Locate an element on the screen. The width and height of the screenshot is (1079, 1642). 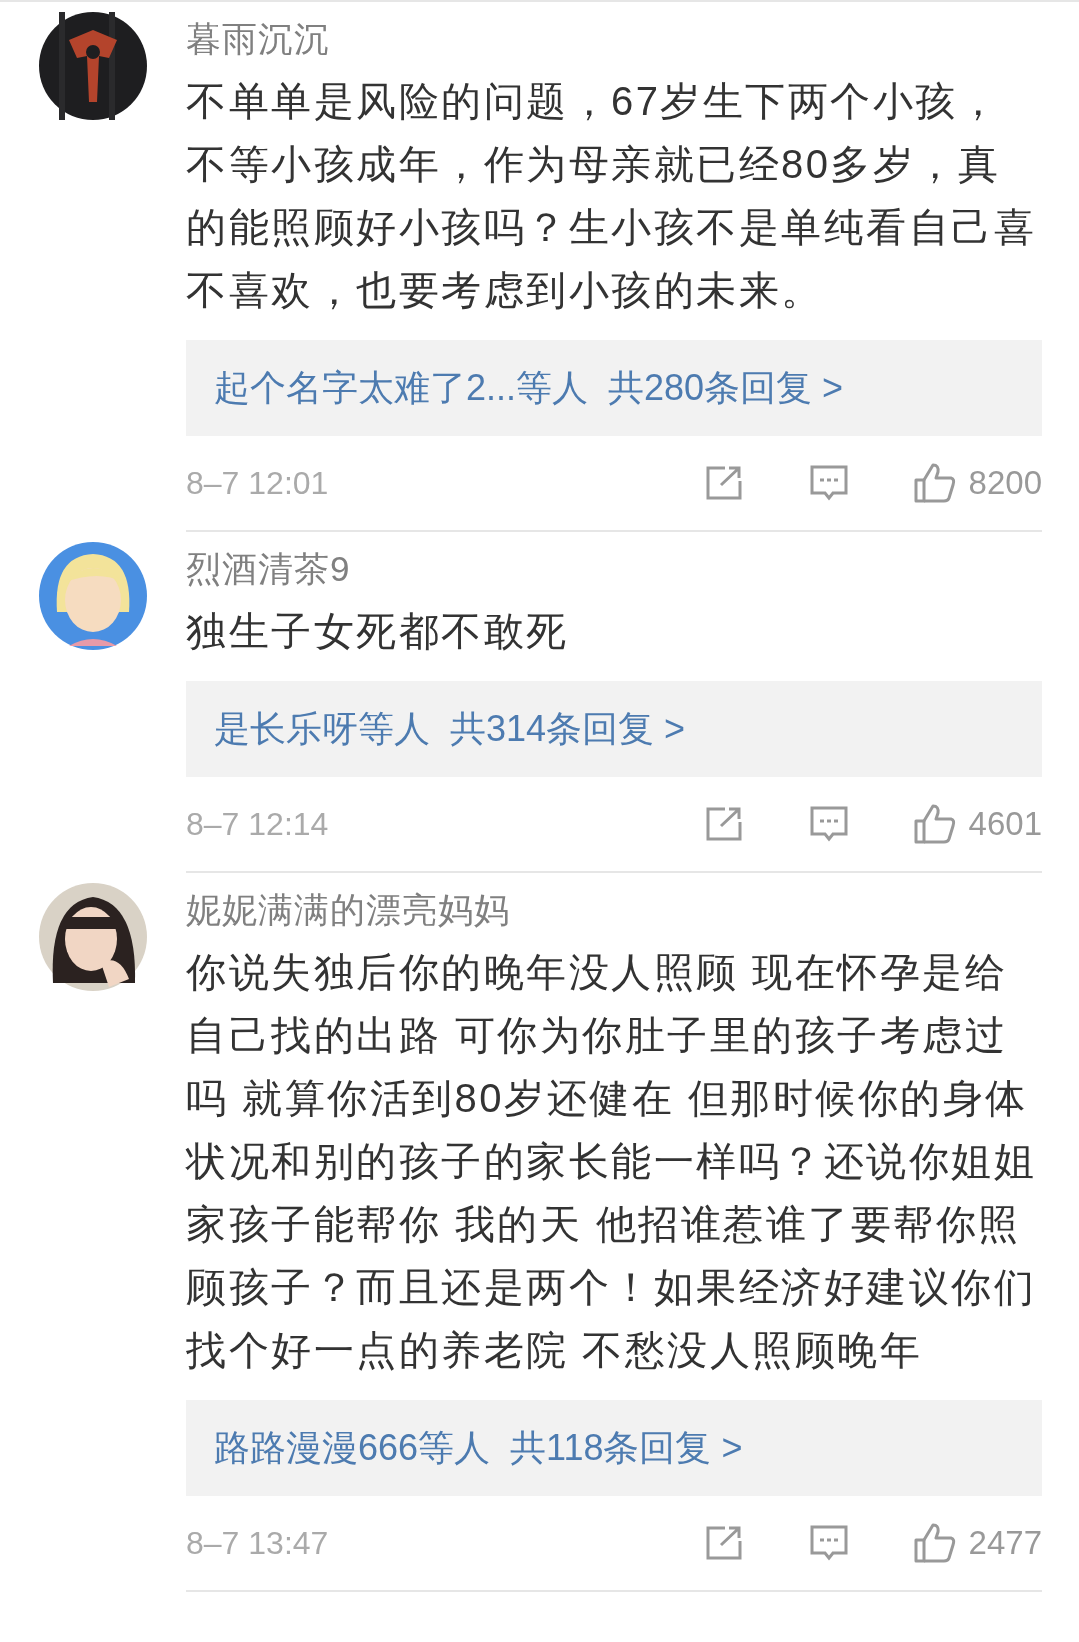
comment-text: 独生子女死都不敢死 is located at coordinates (378, 631).